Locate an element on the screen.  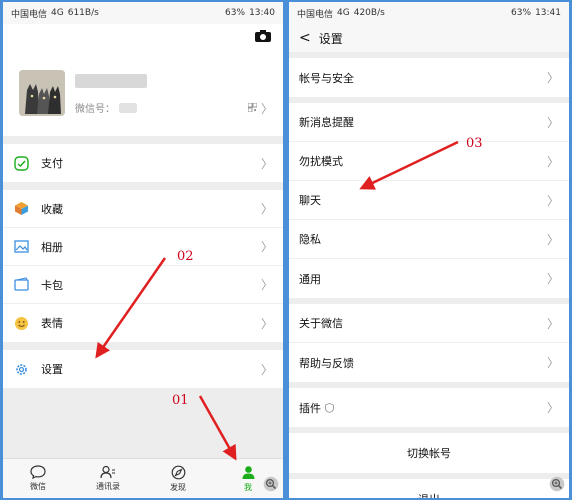
settings-item-account-security: 帐号与安全 〉 is located at coordinates (429, 77).